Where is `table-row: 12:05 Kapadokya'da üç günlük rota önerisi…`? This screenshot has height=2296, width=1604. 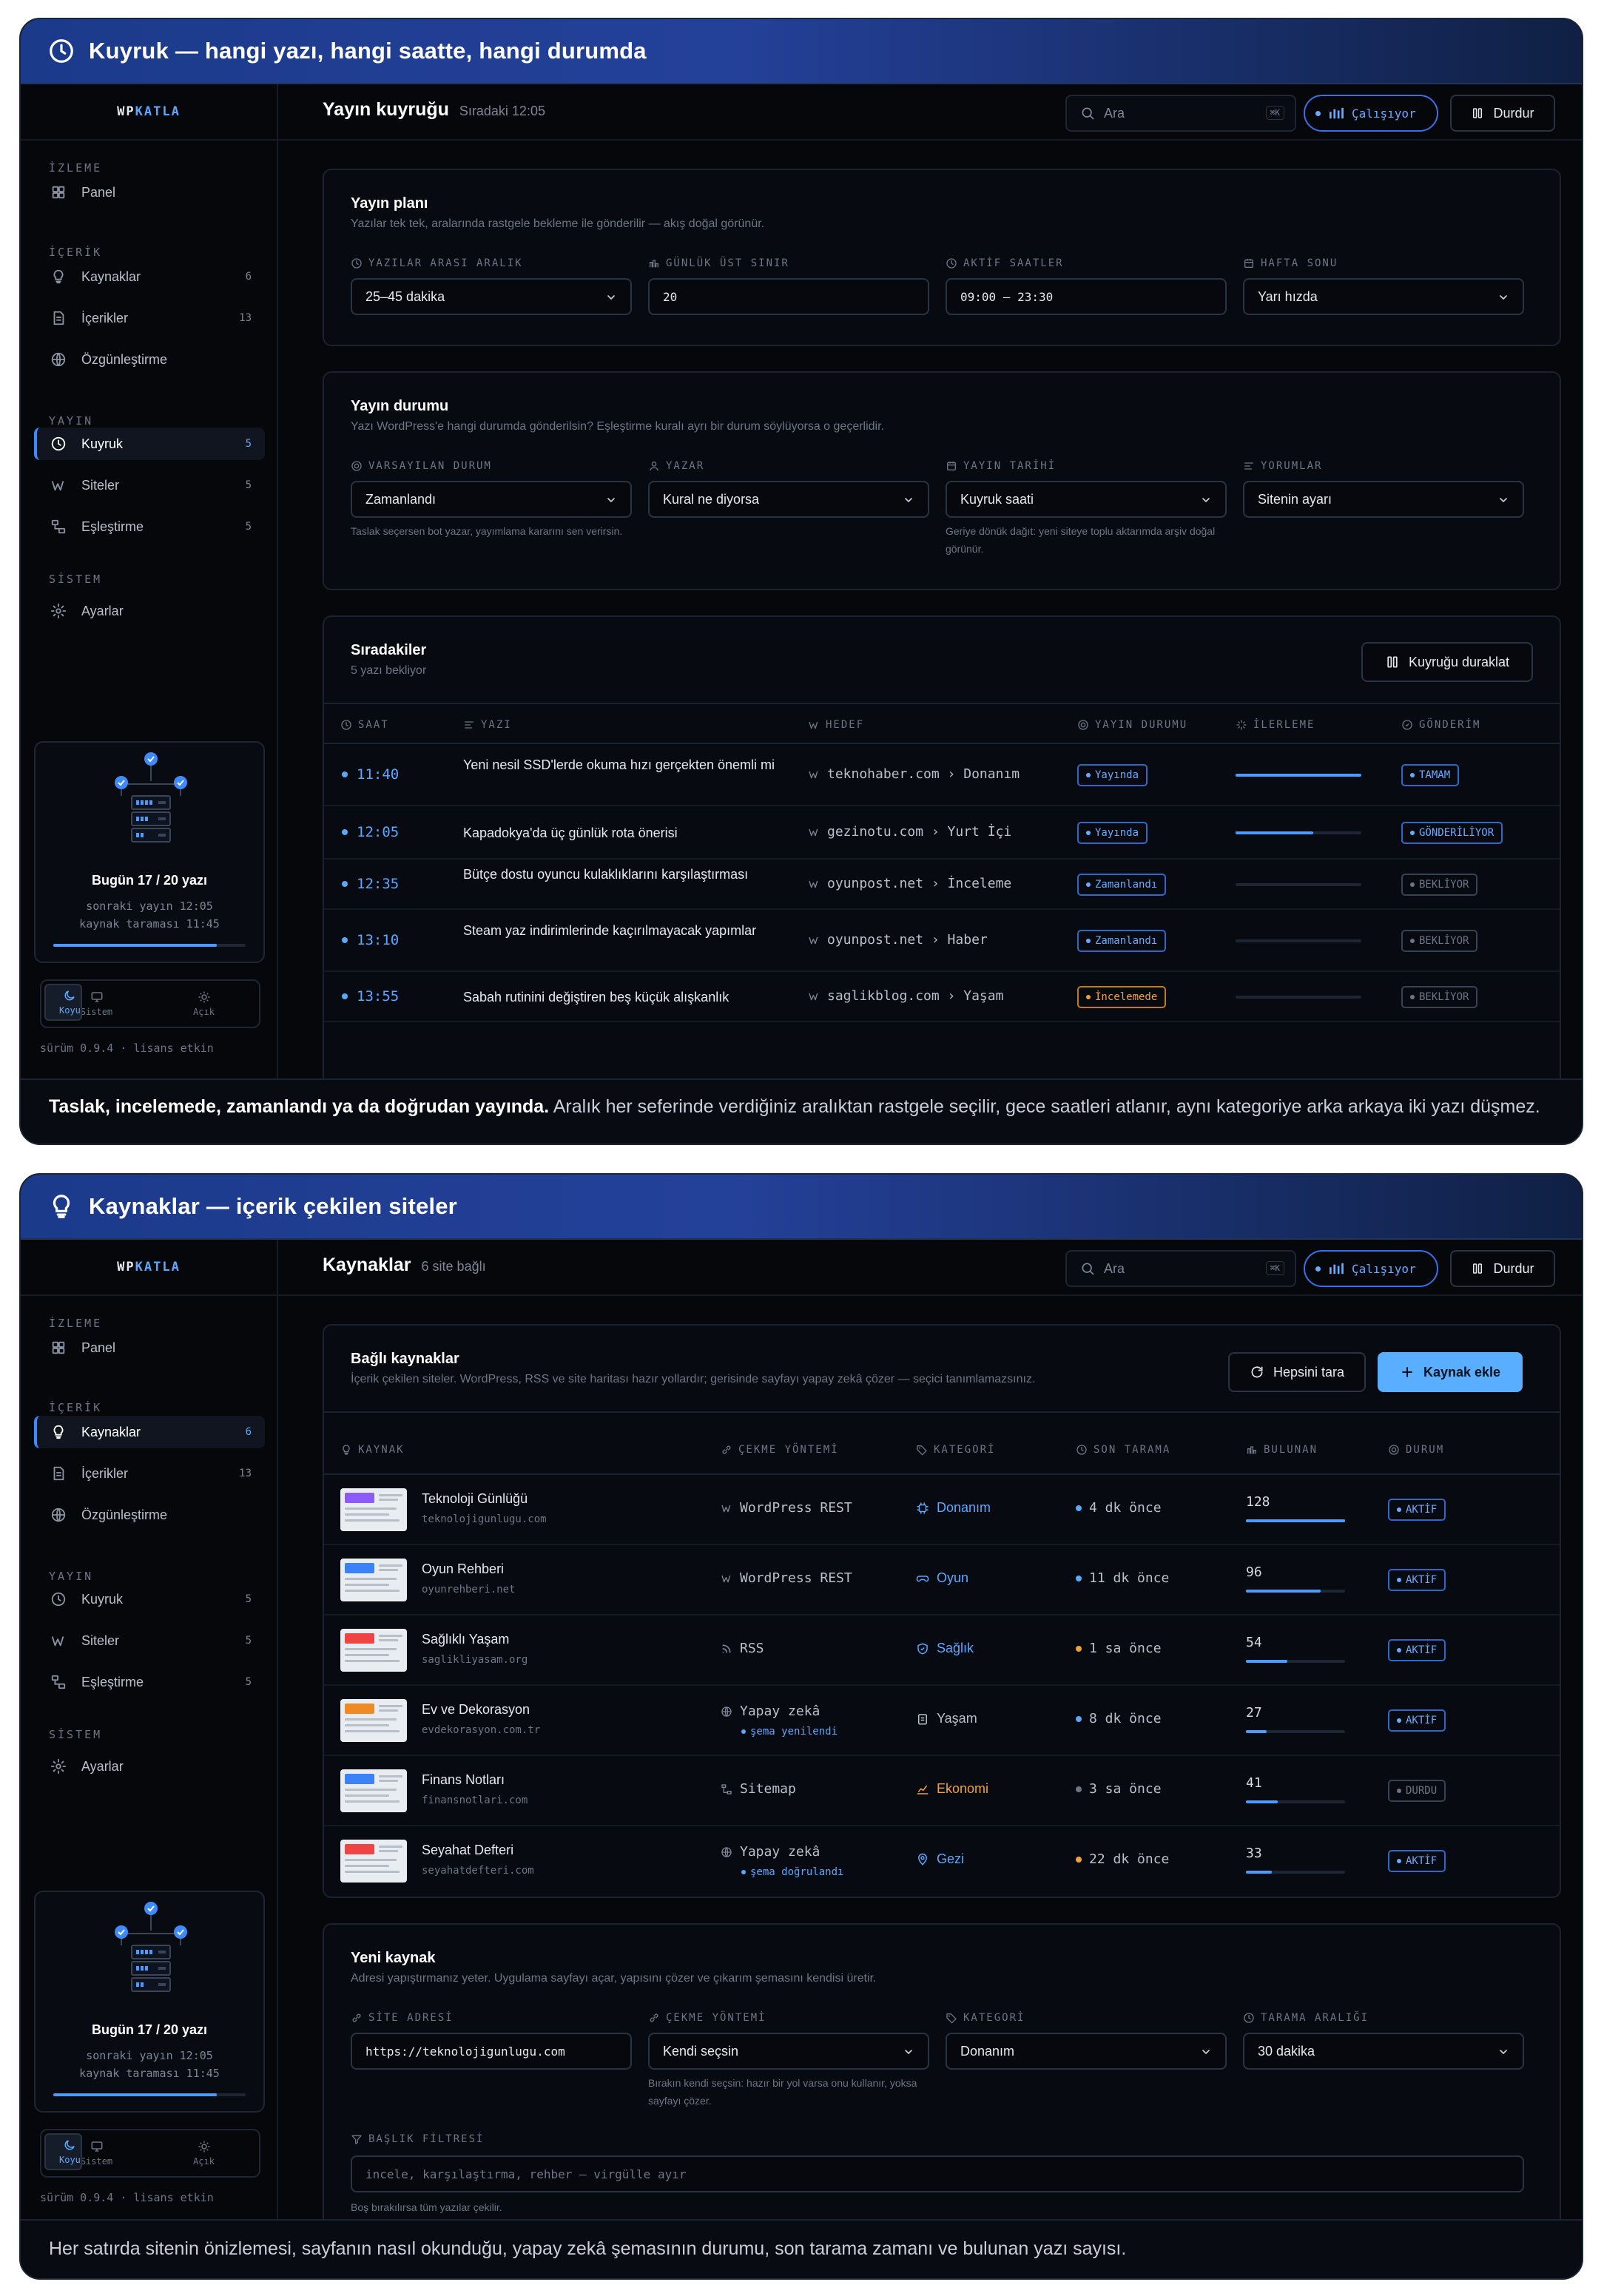
table-row: 12:05 Kapadokya'da üç günlük rota önerisi… is located at coordinates (942, 833).